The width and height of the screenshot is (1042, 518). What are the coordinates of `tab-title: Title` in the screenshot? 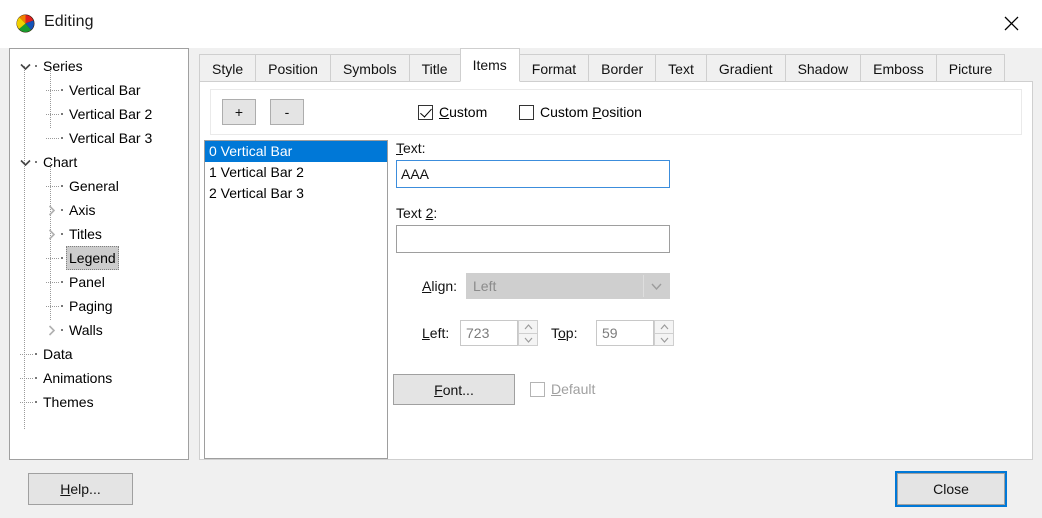 It's located at (434, 68).